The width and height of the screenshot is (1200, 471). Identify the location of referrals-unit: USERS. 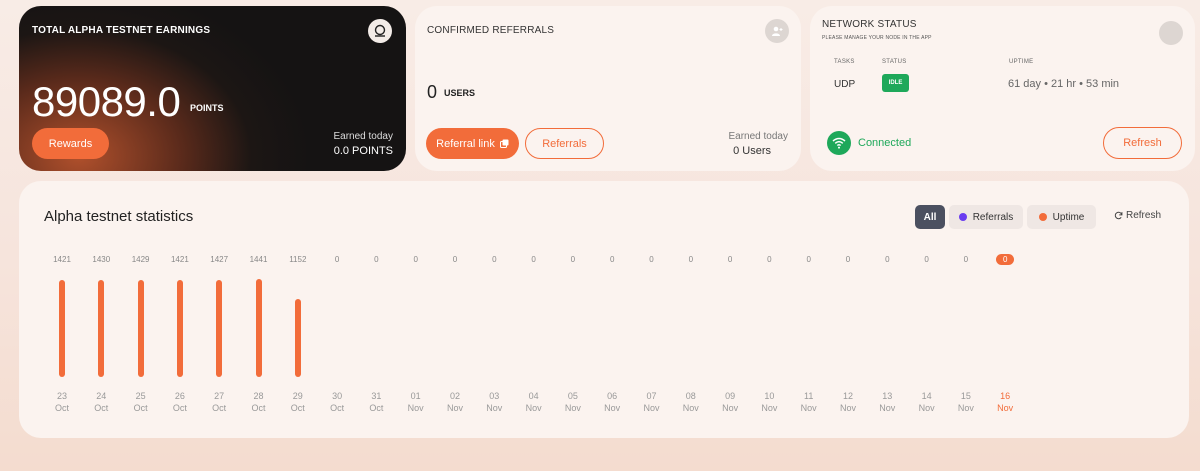
(460, 93).